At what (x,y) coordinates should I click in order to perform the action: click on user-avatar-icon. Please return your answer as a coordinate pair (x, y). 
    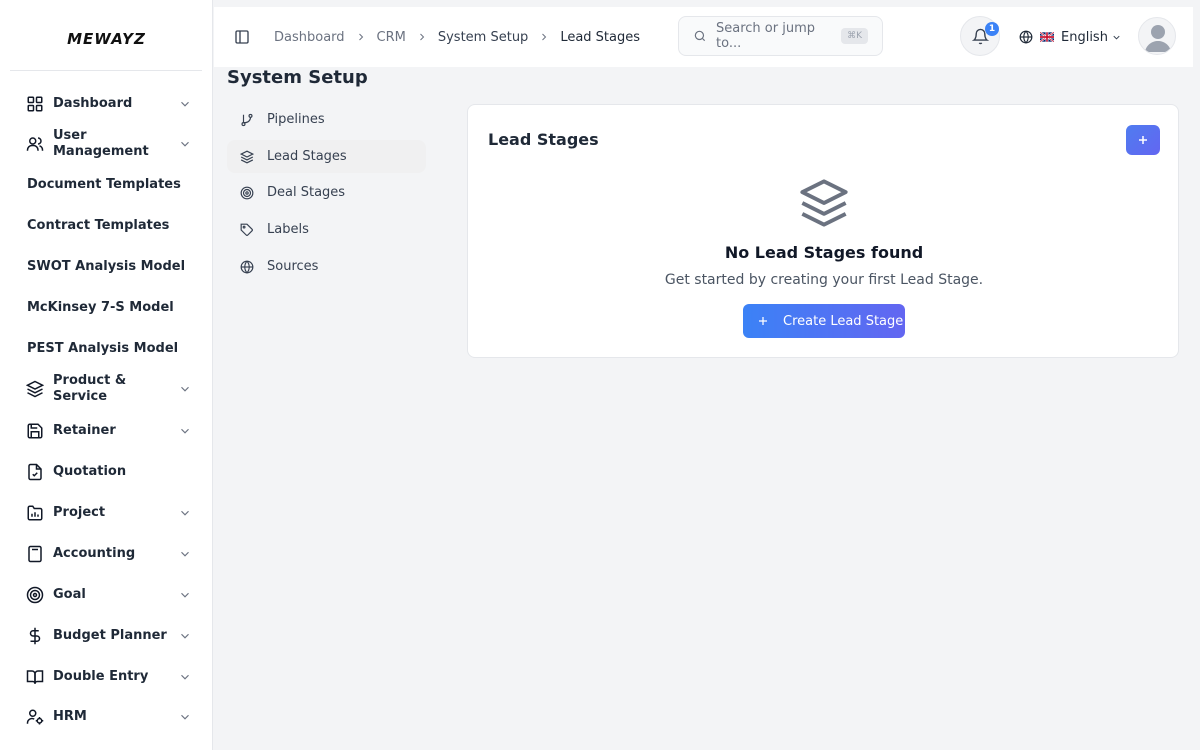
    Looking at the image, I should click on (1158, 38).